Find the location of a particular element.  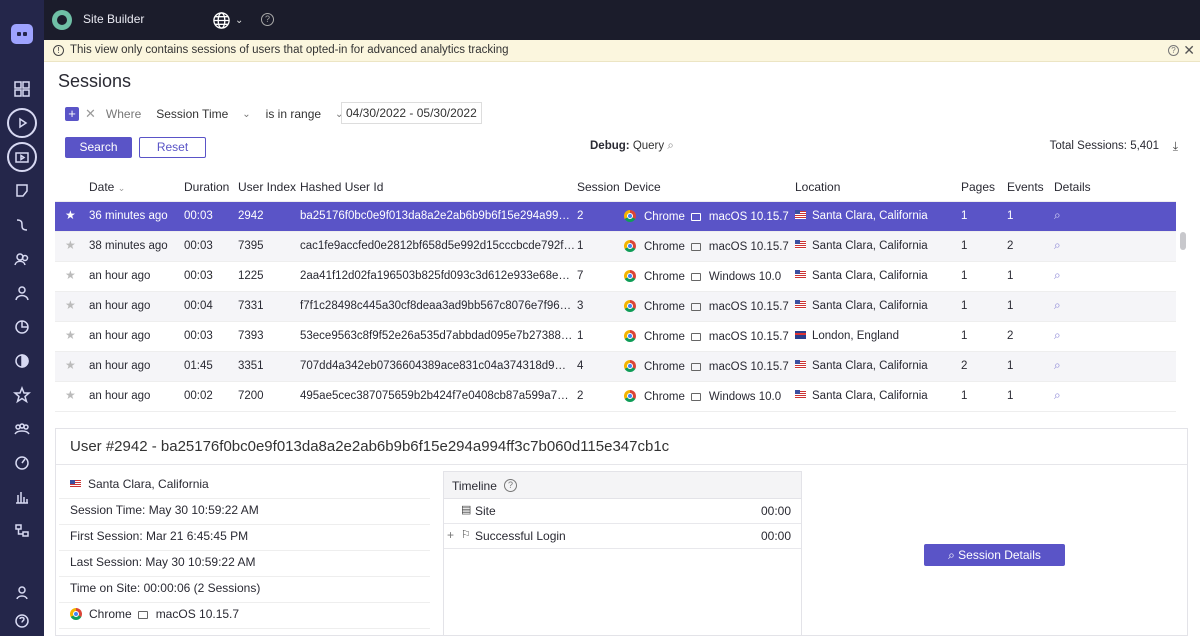

star-icon is located at coordinates (22, 395).